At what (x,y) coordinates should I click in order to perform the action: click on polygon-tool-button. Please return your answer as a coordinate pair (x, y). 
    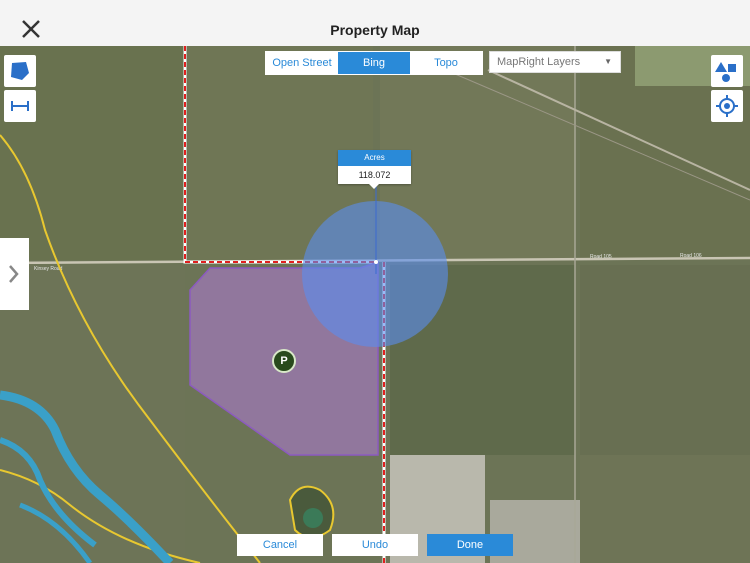
    Looking at the image, I should click on (20, 71).